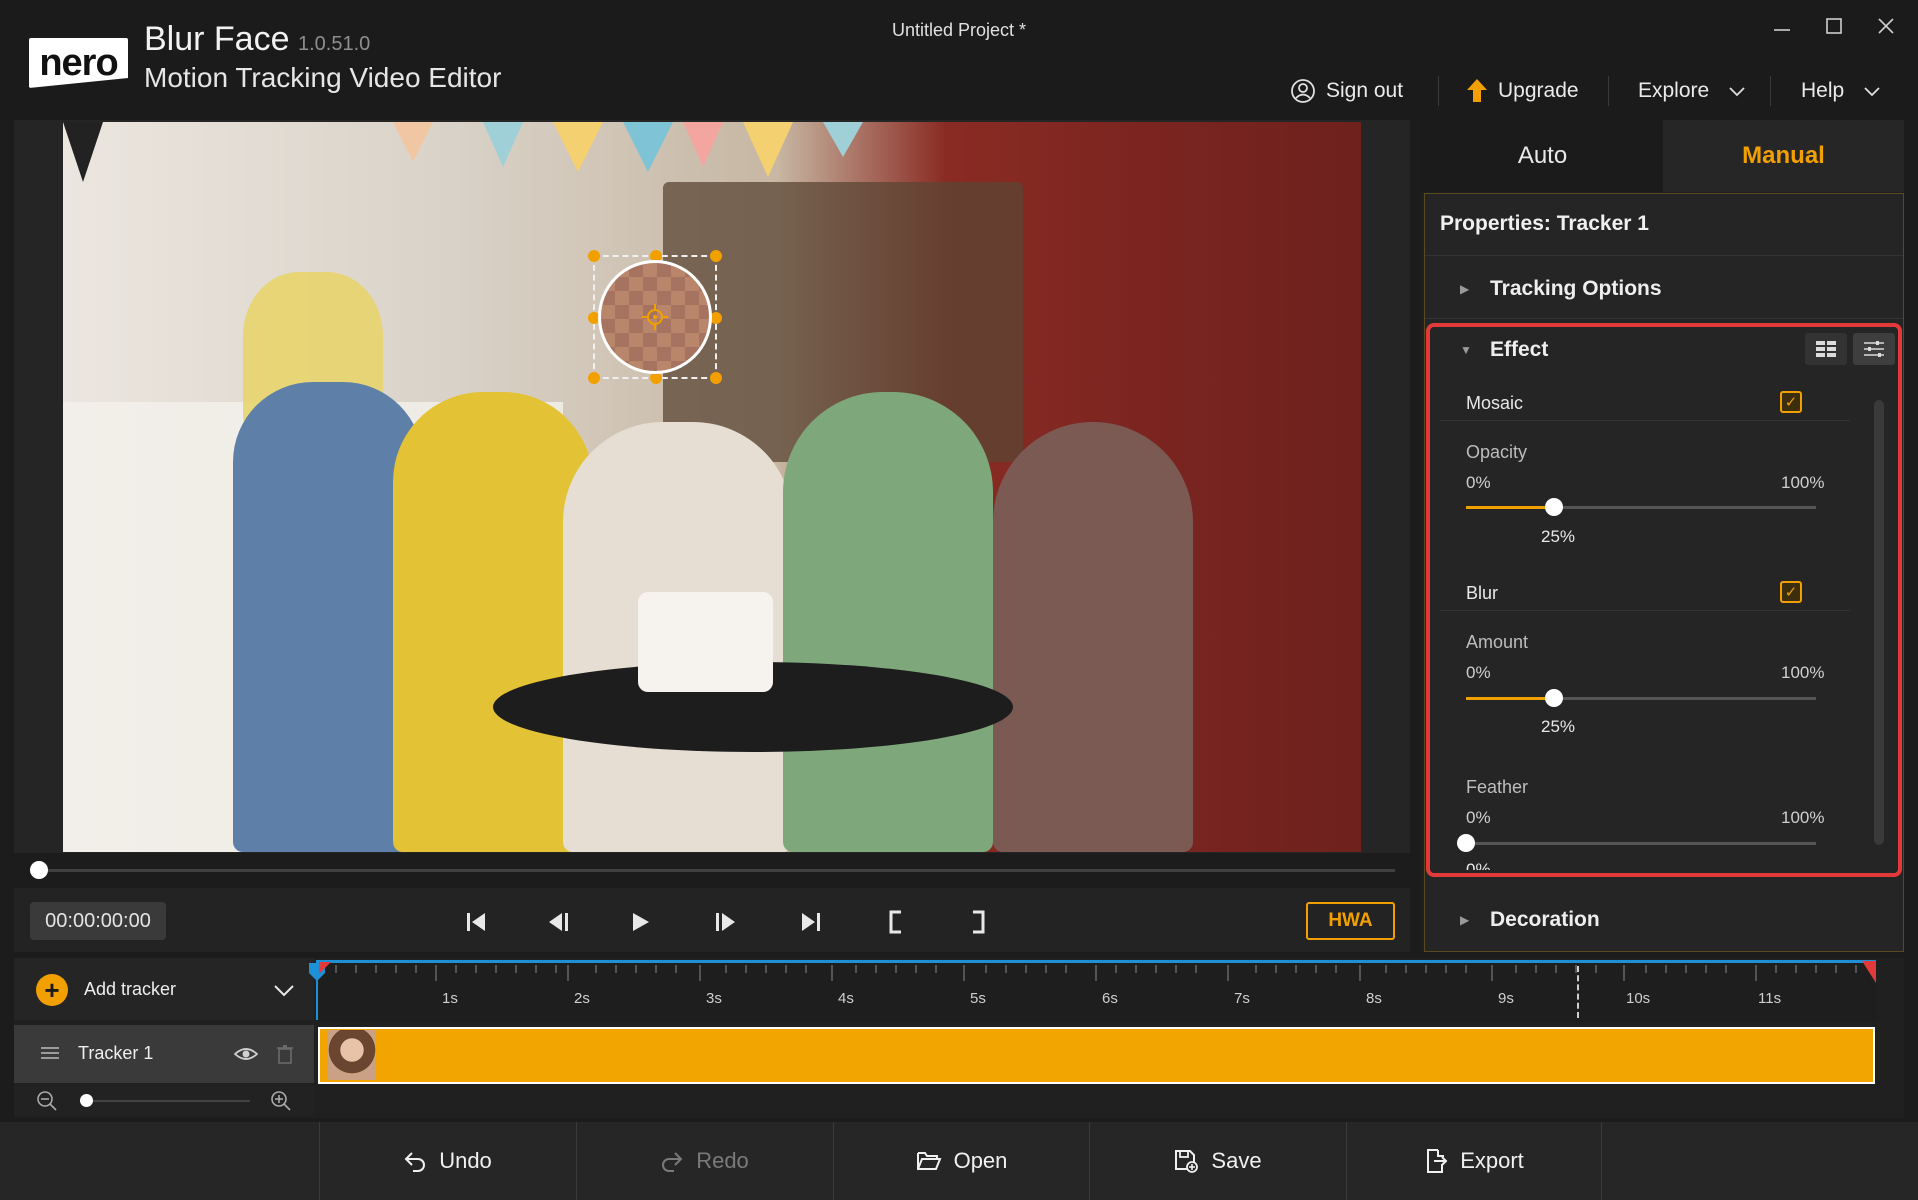  What do you see at coordinates (1242, 998) in the screenshot?
I see `tick-label: 7s` at bounding box center [1242, 998].